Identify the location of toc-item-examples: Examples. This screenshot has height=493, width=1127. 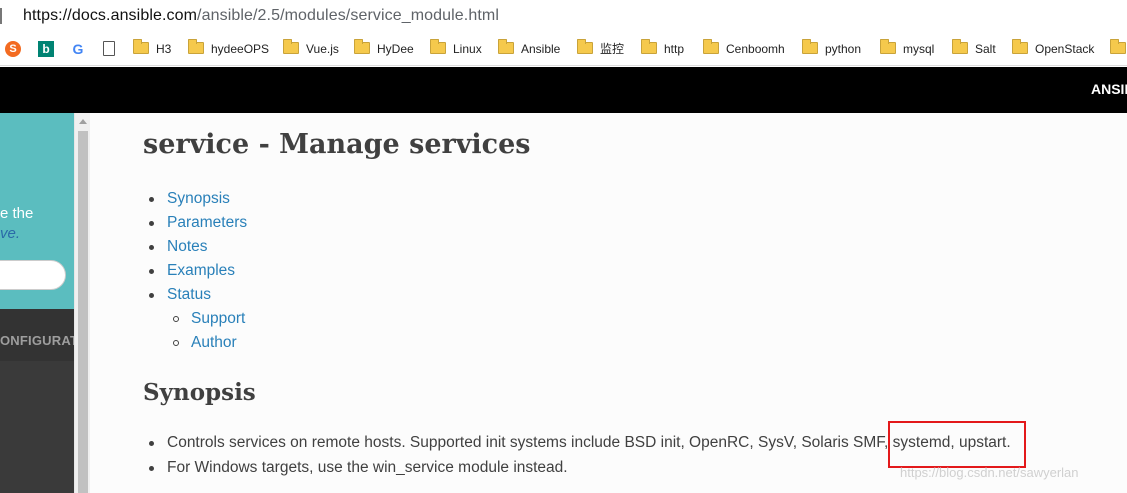
(195, 271).